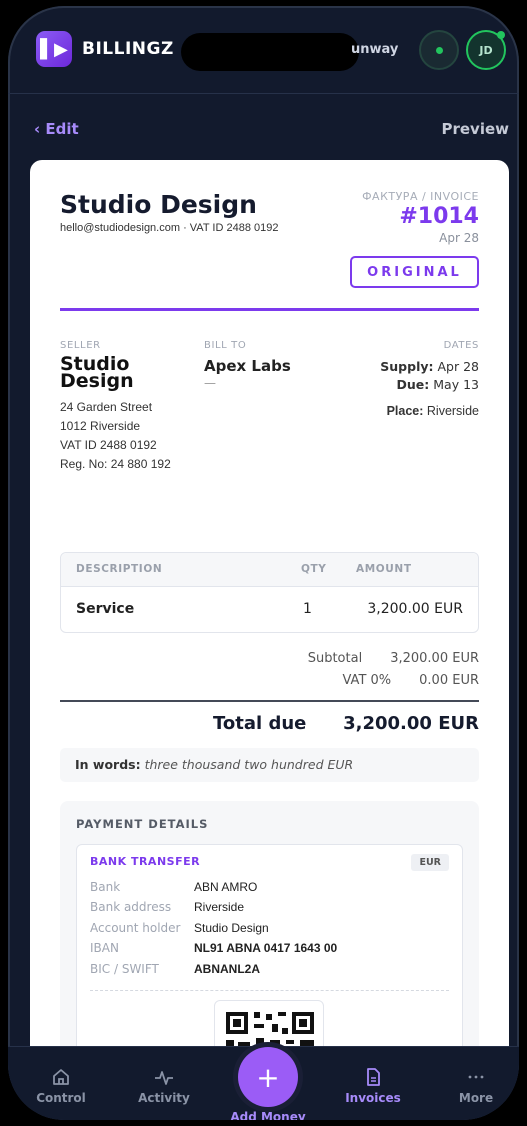  What do you see at coordinates (373, 1098) in the screenshot?
I see `nav-label: Invoices` at bounding box center [373, 1098].